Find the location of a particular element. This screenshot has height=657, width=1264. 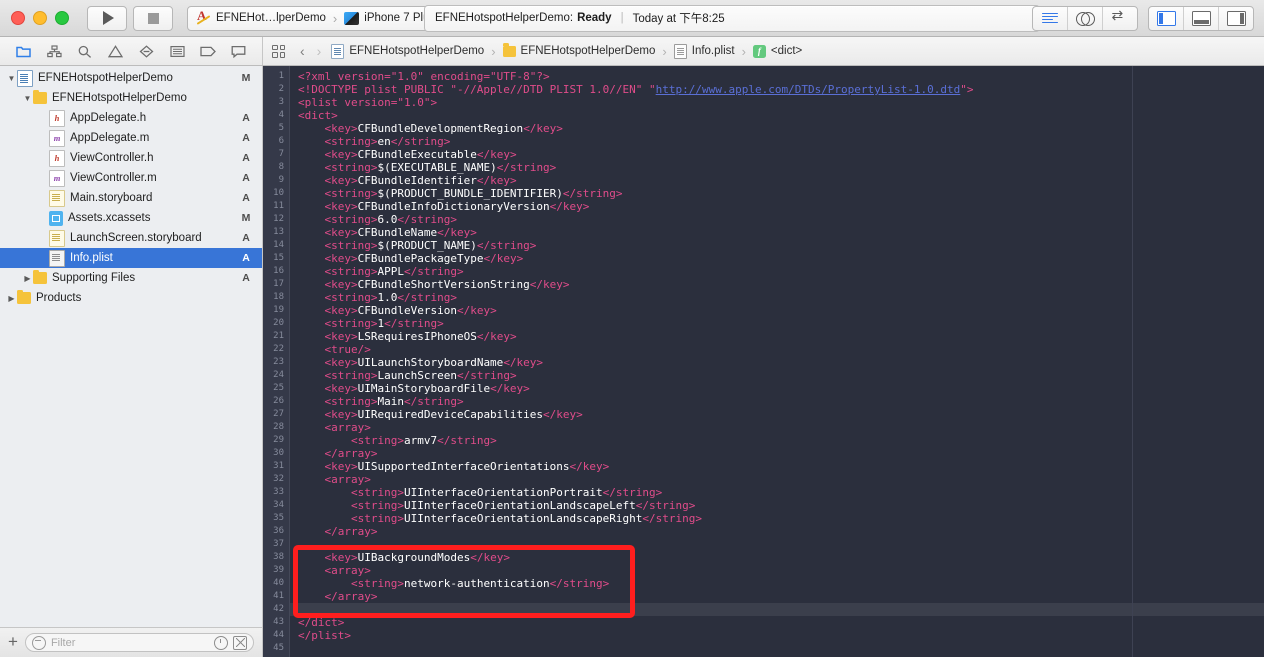

toggle-navigator-button is located at coordinates (1166, 18).